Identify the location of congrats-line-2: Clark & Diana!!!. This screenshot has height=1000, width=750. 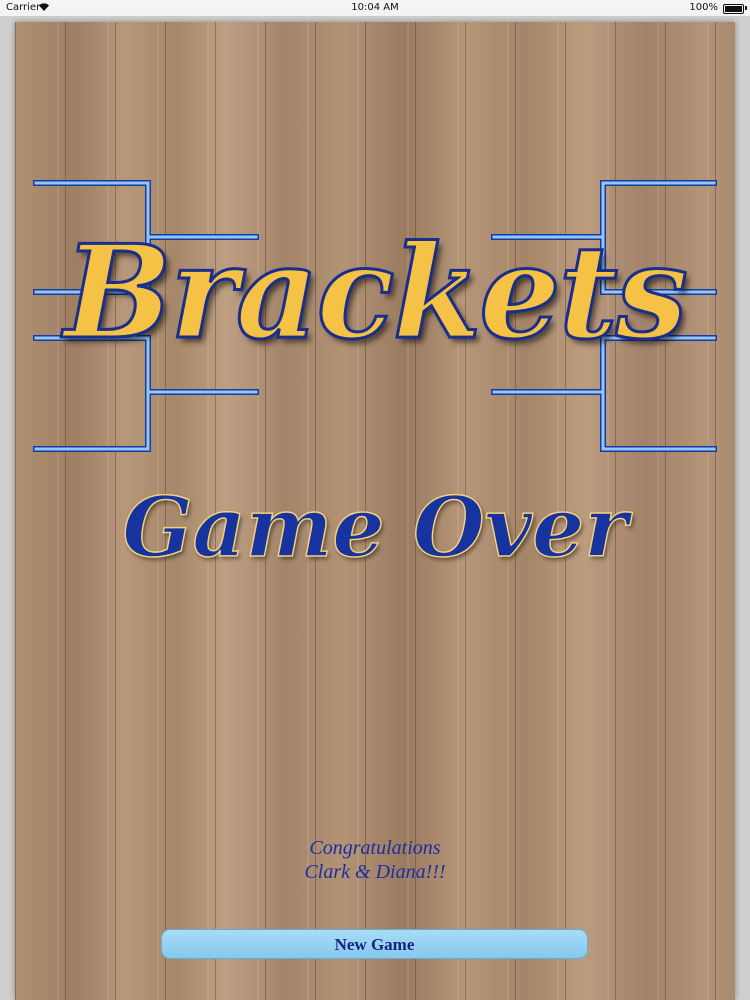
(375, 872).